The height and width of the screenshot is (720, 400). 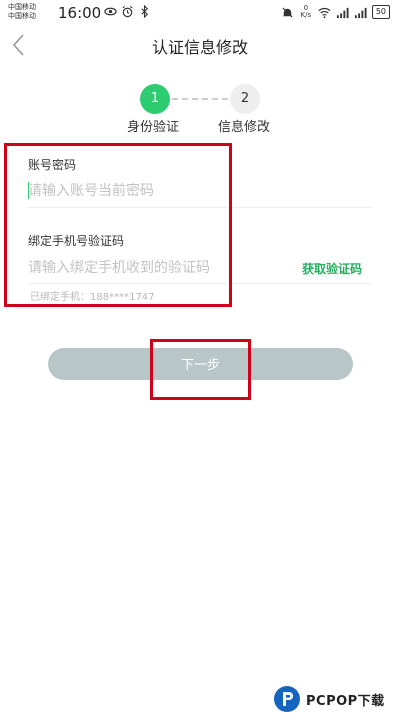 What do you see at coordinates (22, 16) in the screenshot?
I see `carrier-2: 中国移动` at bounding box center [22, 16].